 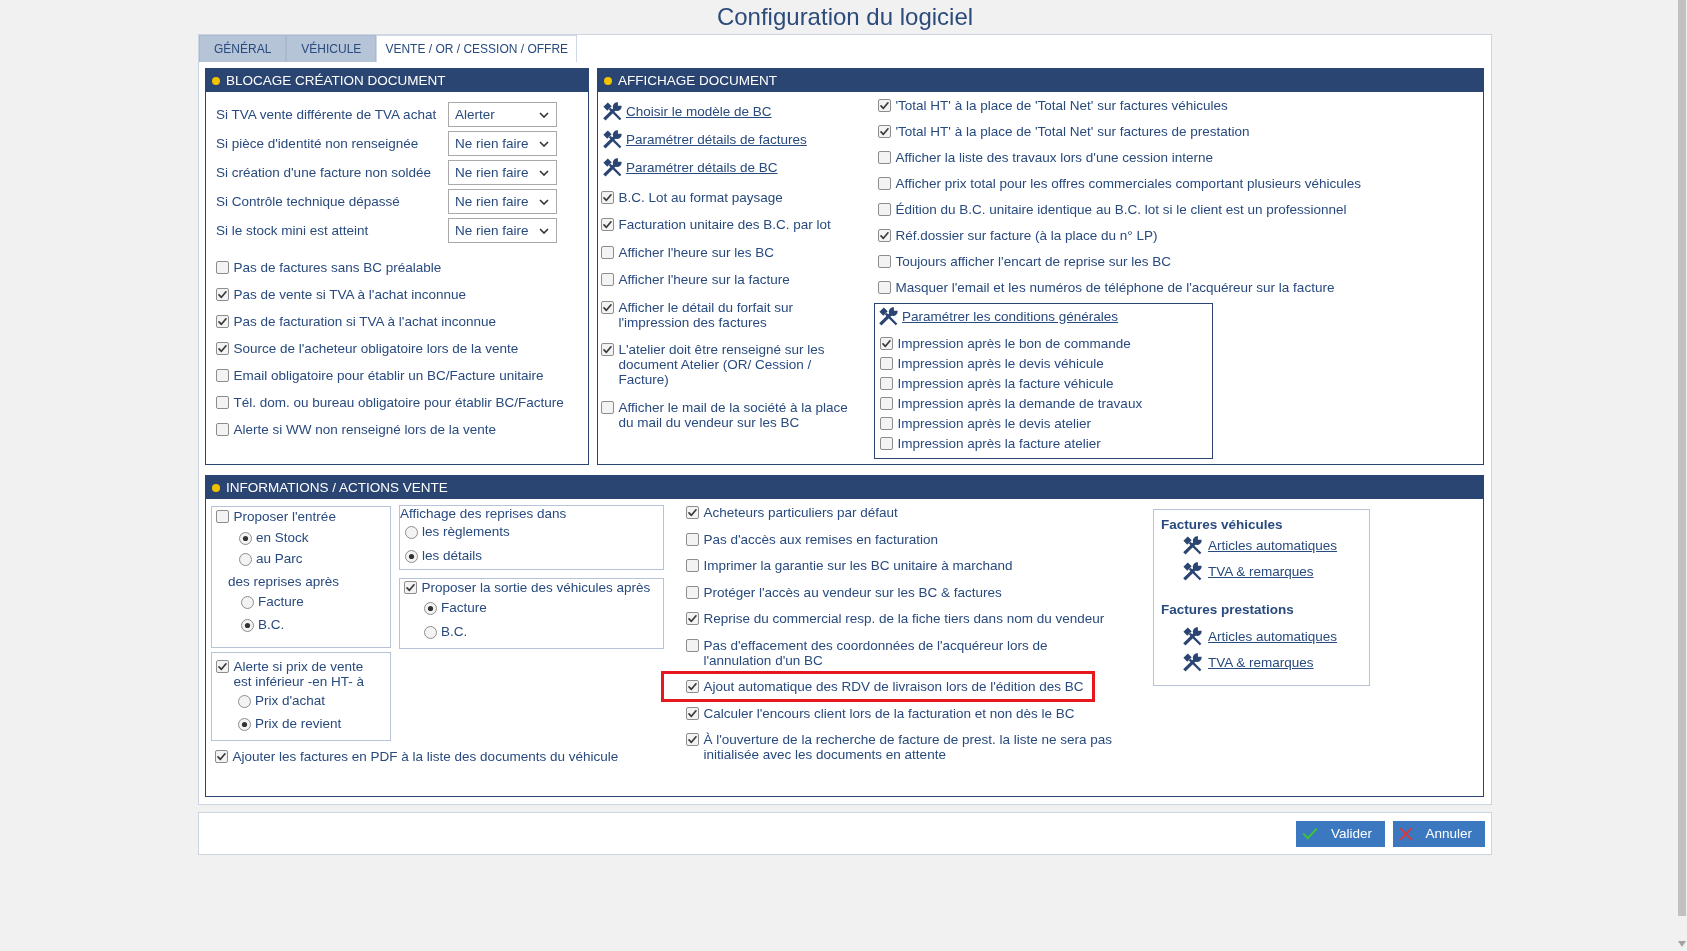 I want to click on radio-label: Prix de revient, so click(x=298, y=724).